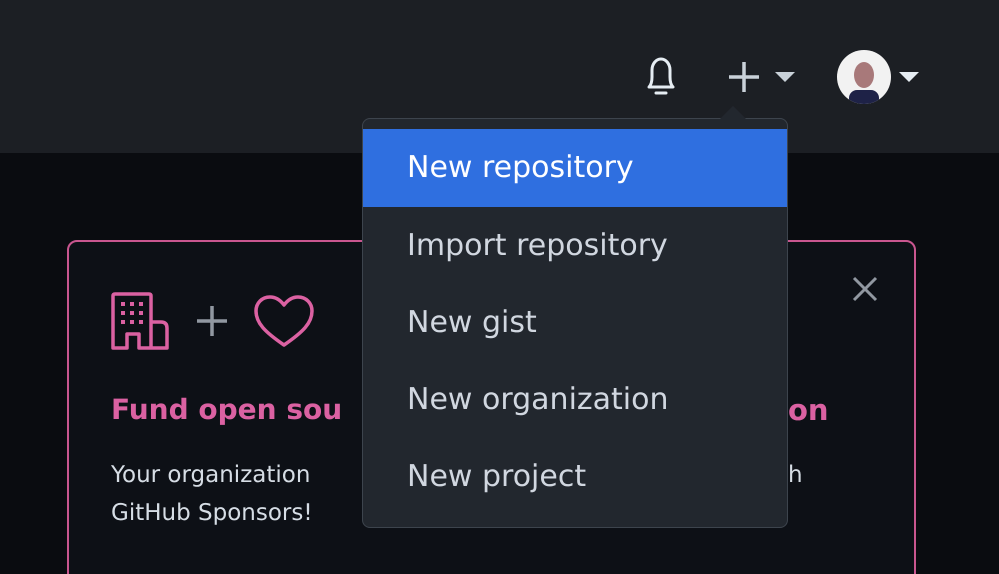 The height and width of the screenshot is (574, 999). What do you see at coordinates (284, 321) in the screenshot?
I see `heart-icon` at bounding box center [284, 321].